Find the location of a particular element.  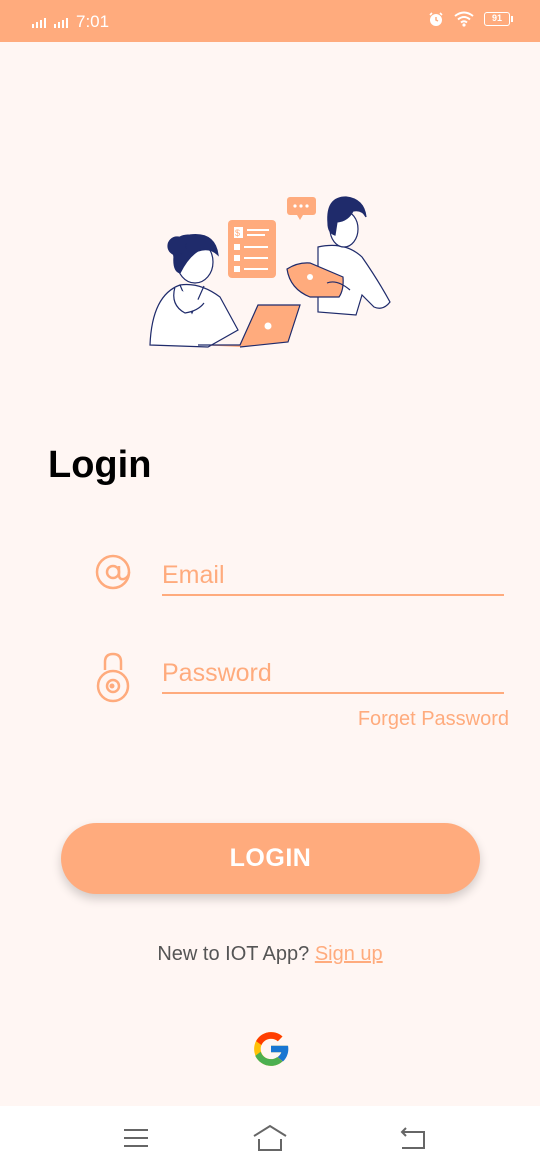

password-field-row is located at coordinates (299, 674).